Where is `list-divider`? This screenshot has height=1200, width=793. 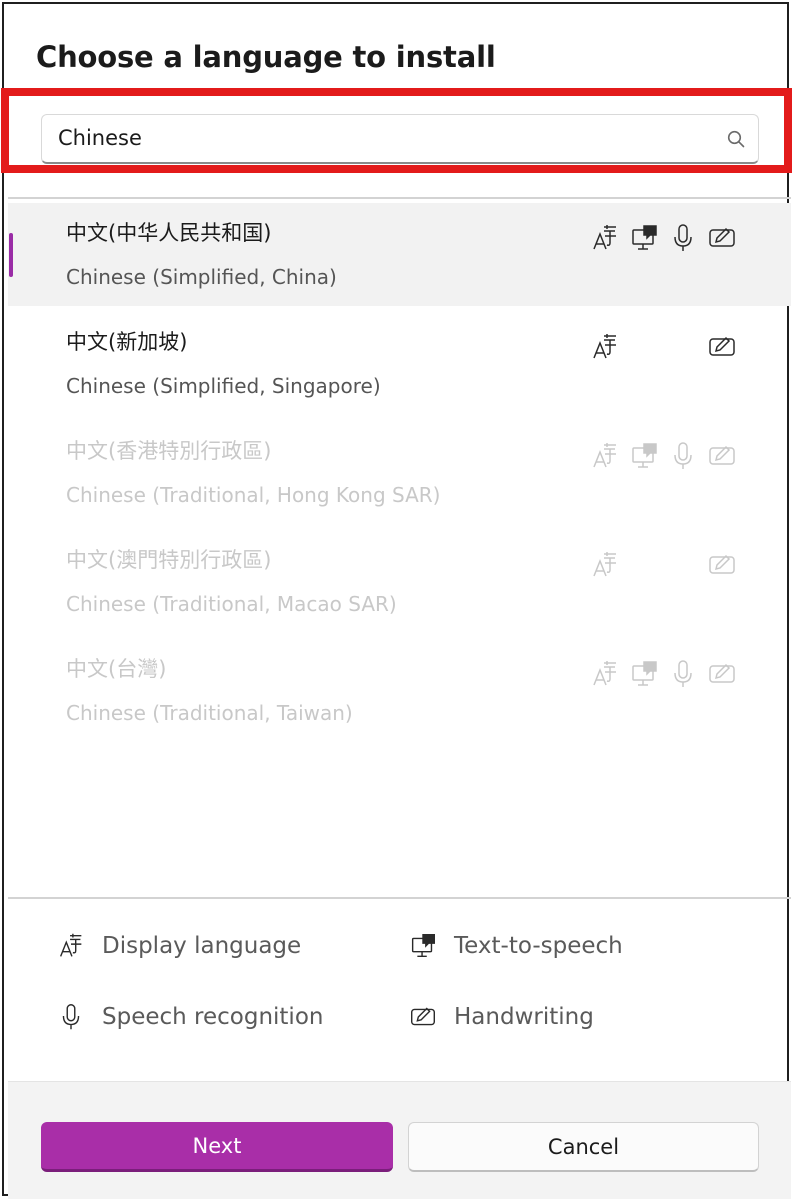 list-divider is located at coordinates (399, 198).